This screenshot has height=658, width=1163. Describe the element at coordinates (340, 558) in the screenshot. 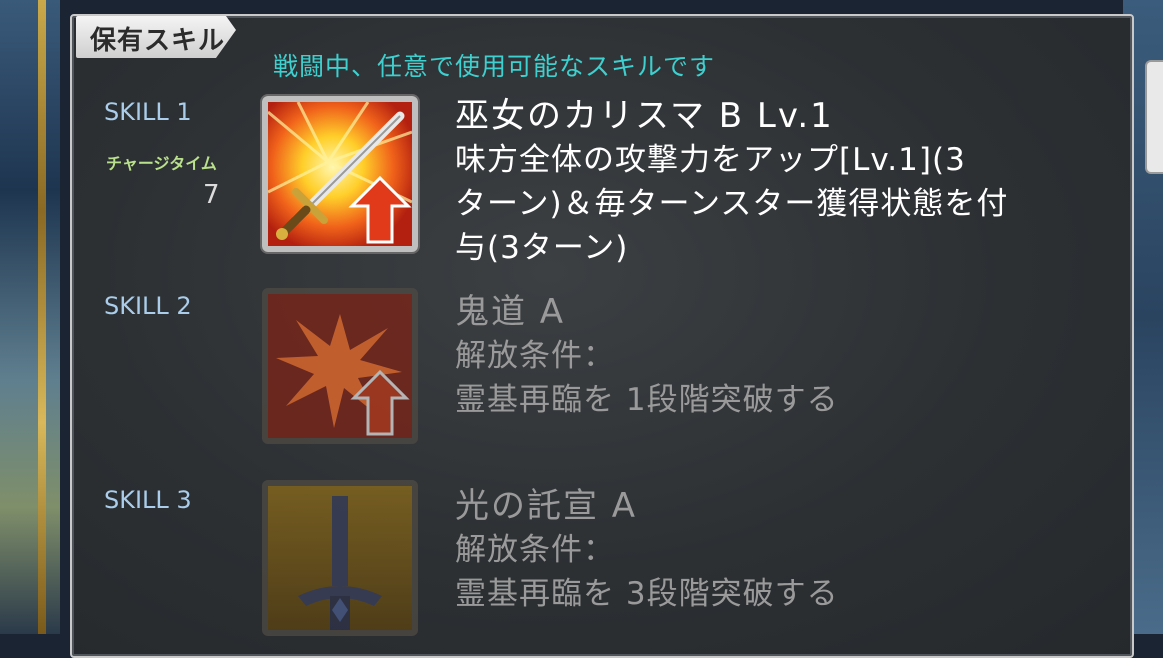

I see `sword-down-icon` at that location.